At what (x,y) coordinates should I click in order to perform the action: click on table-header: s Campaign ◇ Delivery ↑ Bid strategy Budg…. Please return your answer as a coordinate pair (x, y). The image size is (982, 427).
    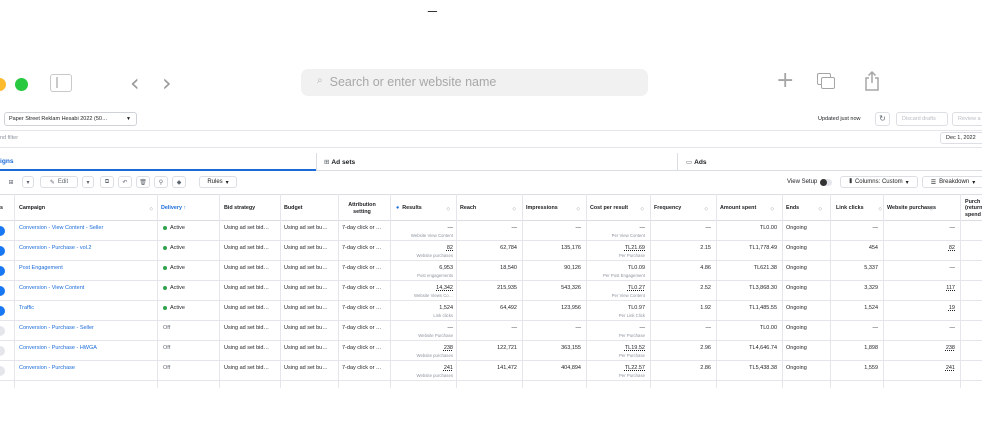
    Looking at the image, I should click on (491, 207).